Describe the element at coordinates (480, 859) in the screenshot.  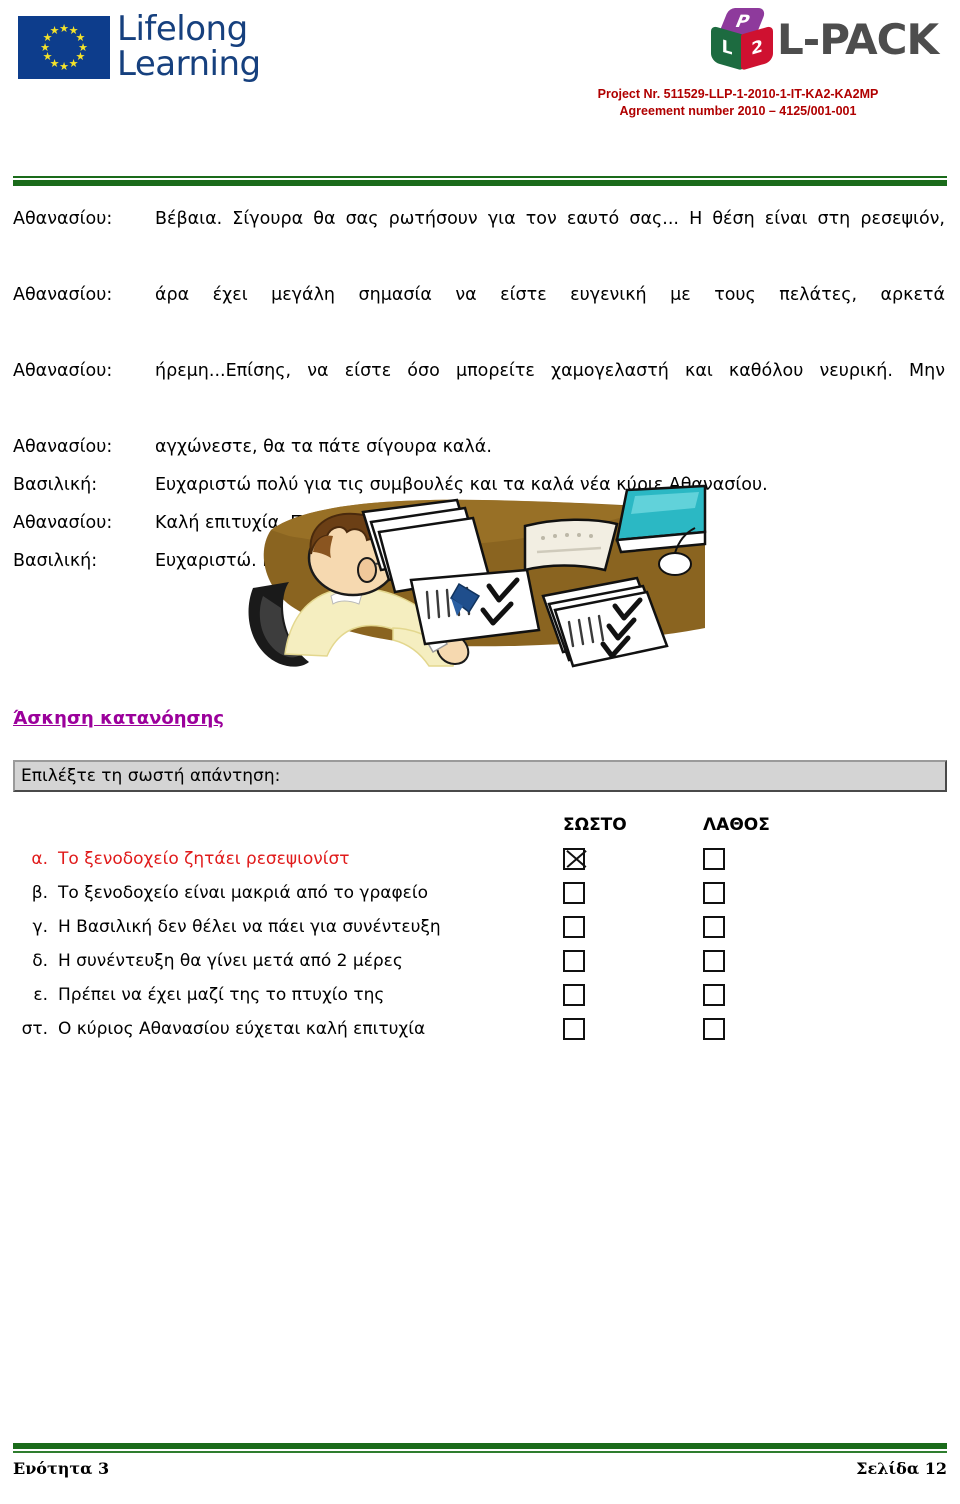
I see `quiz-row: α. Το ξενοδοχείο ζητάει ρεσεψιονίστ` at that location.